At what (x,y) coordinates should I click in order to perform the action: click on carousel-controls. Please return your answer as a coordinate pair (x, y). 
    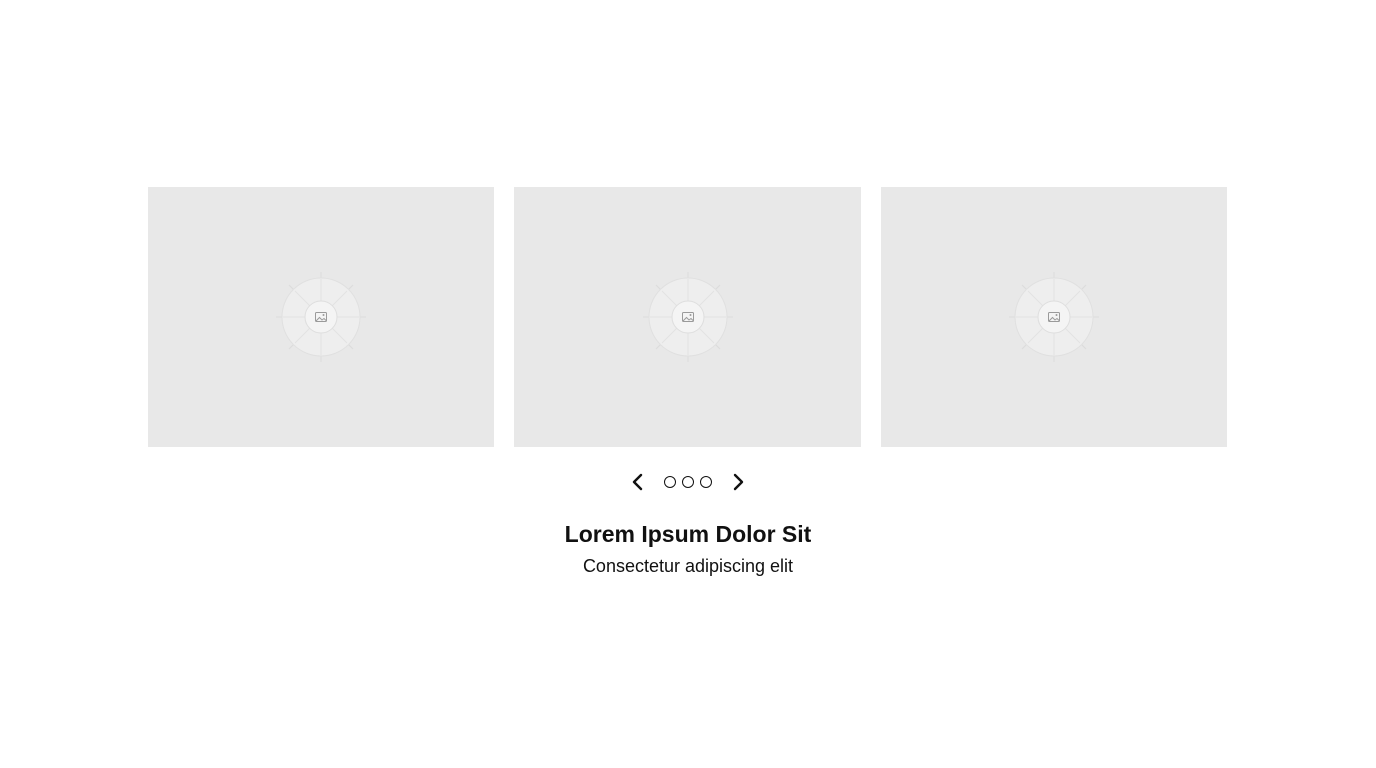
    Looking at the image, I should click on (688, 482).